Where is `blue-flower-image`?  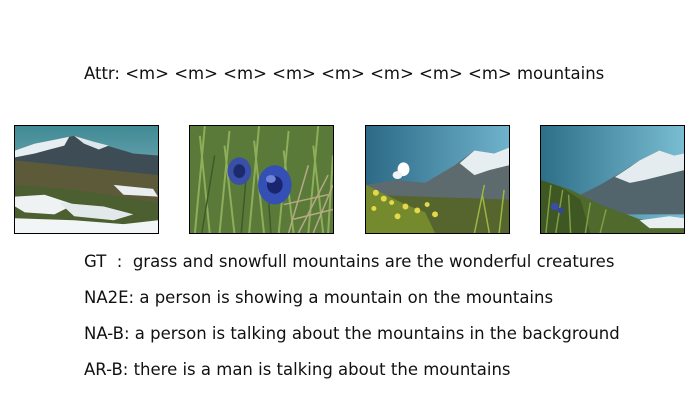 blue-flower-image is located at coordinates (261, 179).